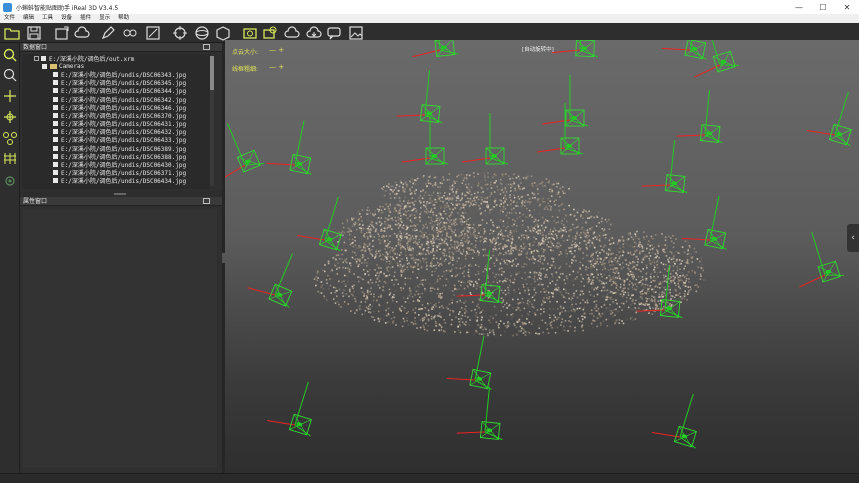 The width and height of the screenshot is (859, 483). What do you see at coordinates (10, 181) in the screenshot?
I see `record-icon` at bounding box center [10, 181].